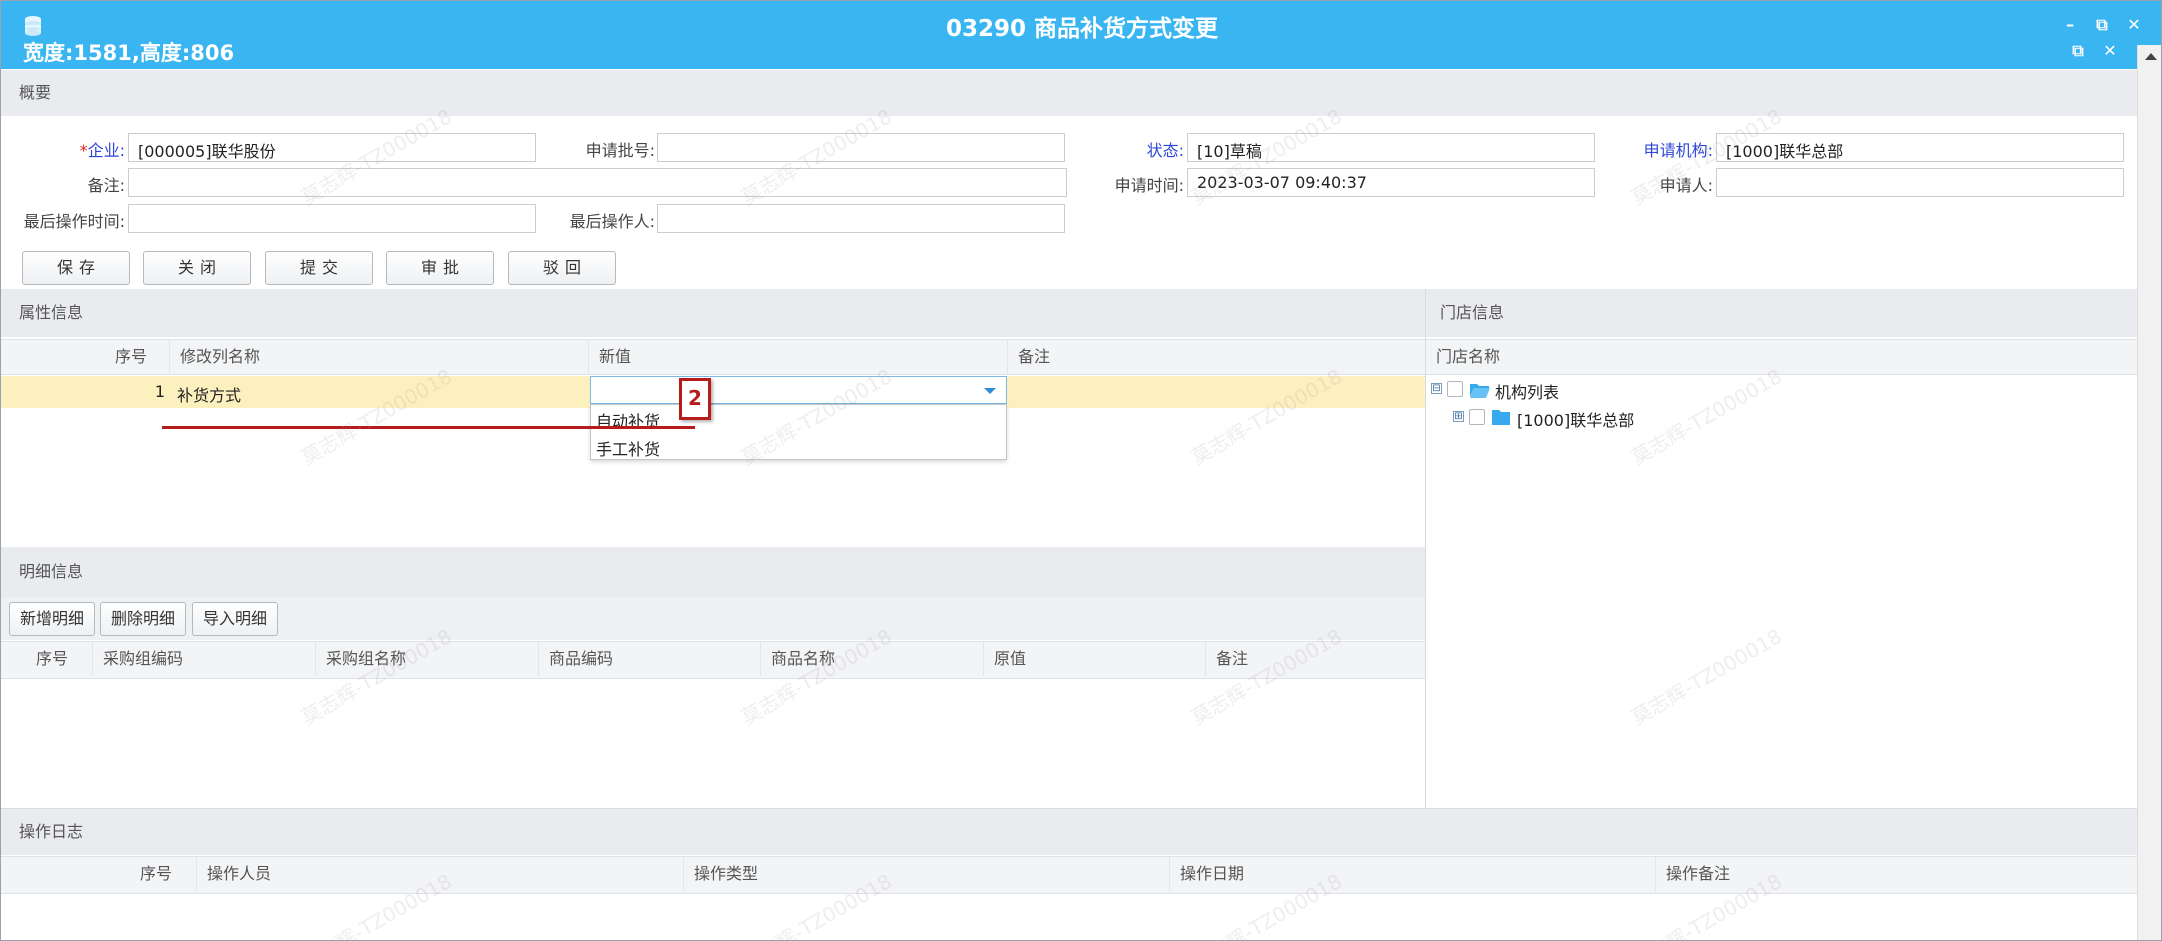  Describe the element at coordinates (798, 357) in the screenshot. I see `col-new-value: 新值` at that location.